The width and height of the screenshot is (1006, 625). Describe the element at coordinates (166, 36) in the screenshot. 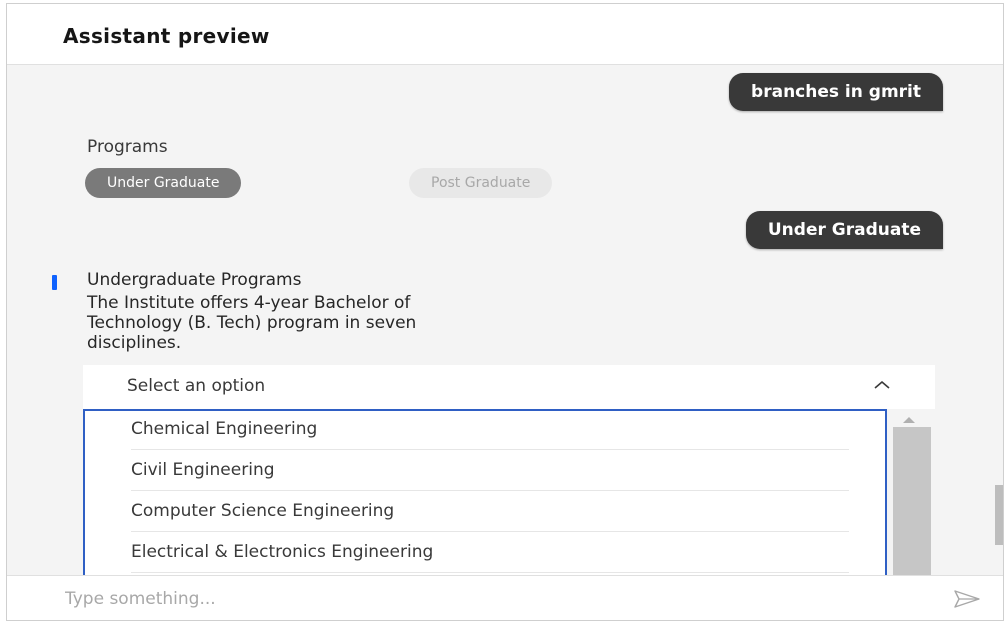

I see `panel-title: Assistant preview` at that location.